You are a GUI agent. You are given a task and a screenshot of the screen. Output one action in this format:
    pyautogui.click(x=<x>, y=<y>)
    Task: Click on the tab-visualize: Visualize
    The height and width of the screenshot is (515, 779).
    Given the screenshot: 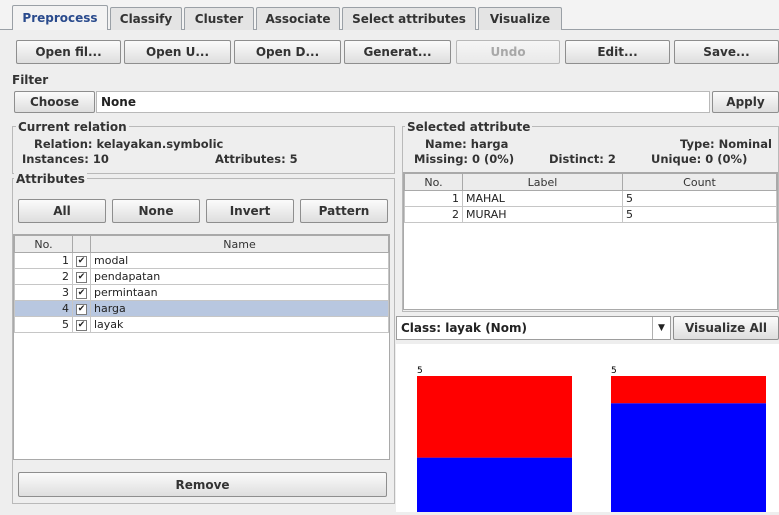 What is the action you would take?
    pyautogui.click(x=520, y=18)
    